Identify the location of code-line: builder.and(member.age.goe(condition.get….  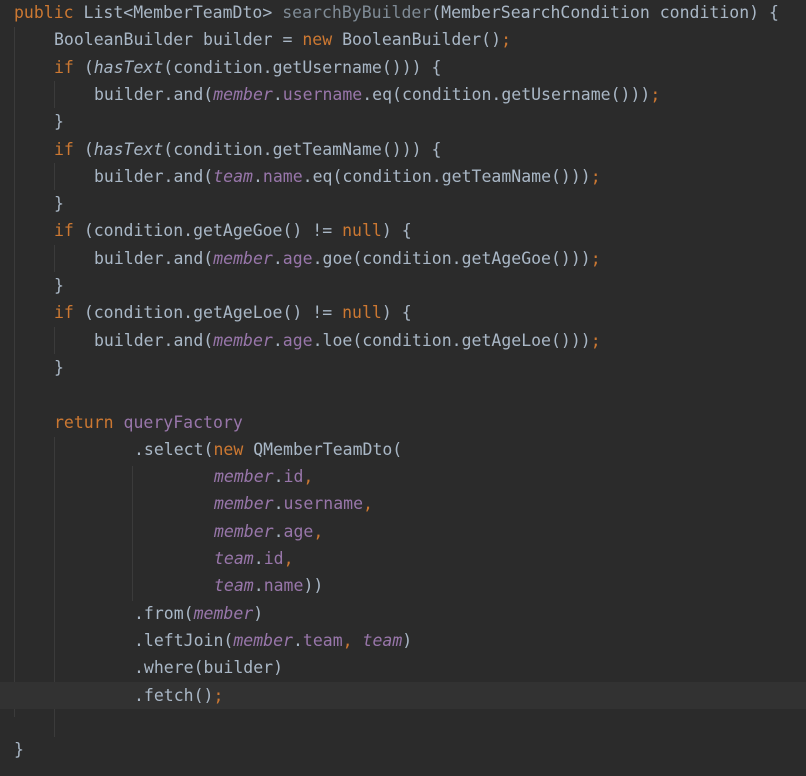
(403, 258).